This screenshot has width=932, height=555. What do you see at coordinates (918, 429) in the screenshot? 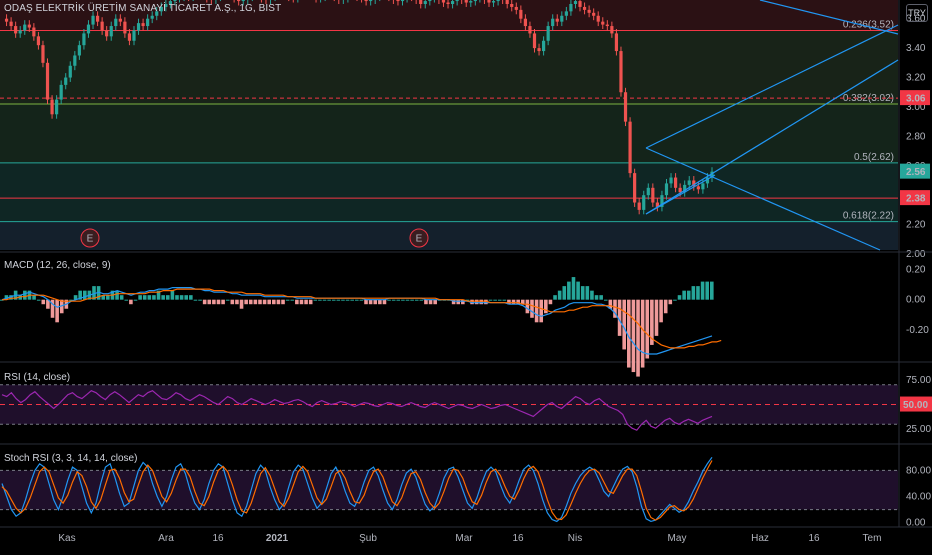
I see `rsi-tick-label: 25.00` at bounding box center [918, 429].